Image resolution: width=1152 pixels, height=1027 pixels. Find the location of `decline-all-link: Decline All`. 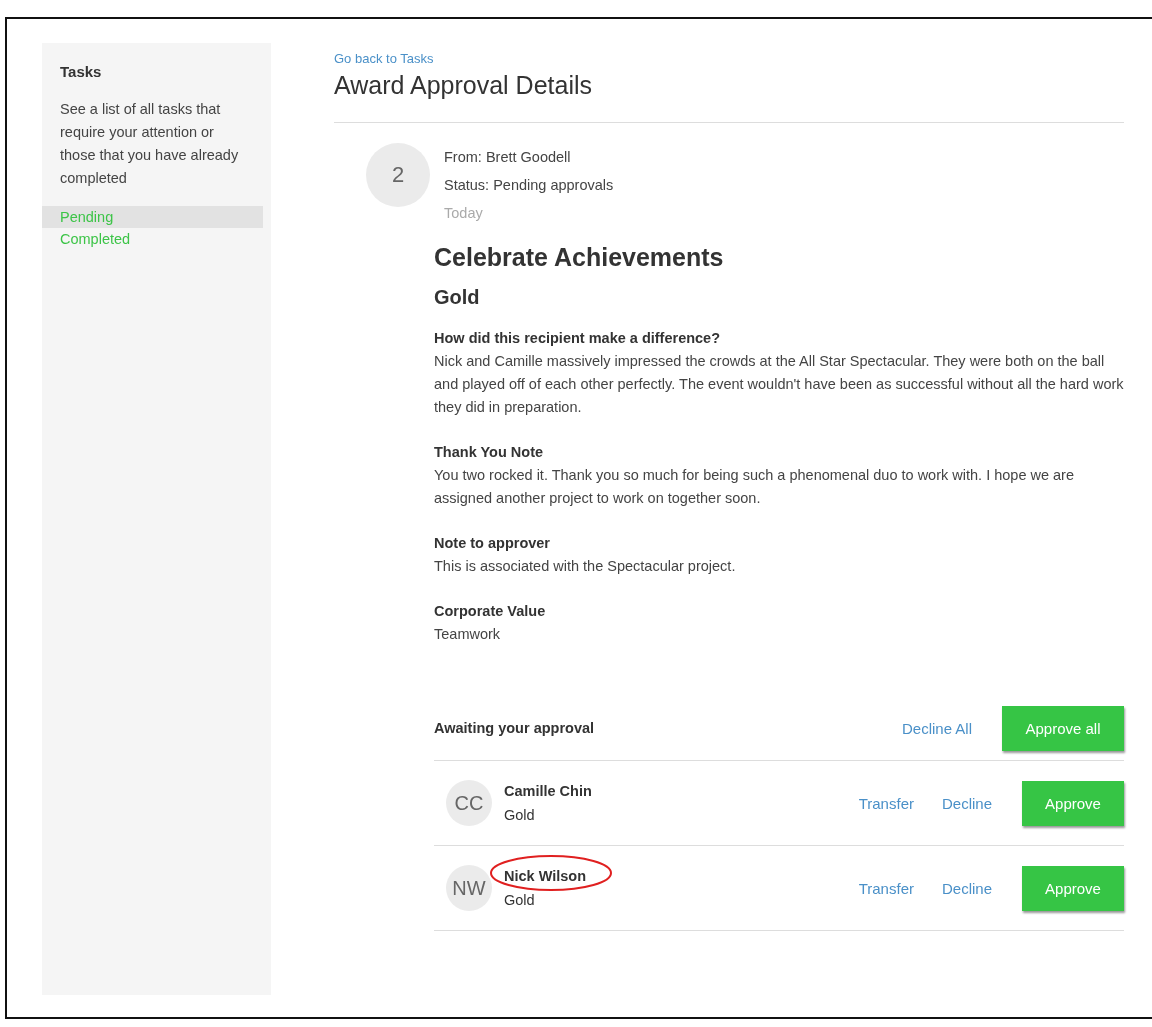

decline-all-link: Decline All is located at coordinates (936, 728).